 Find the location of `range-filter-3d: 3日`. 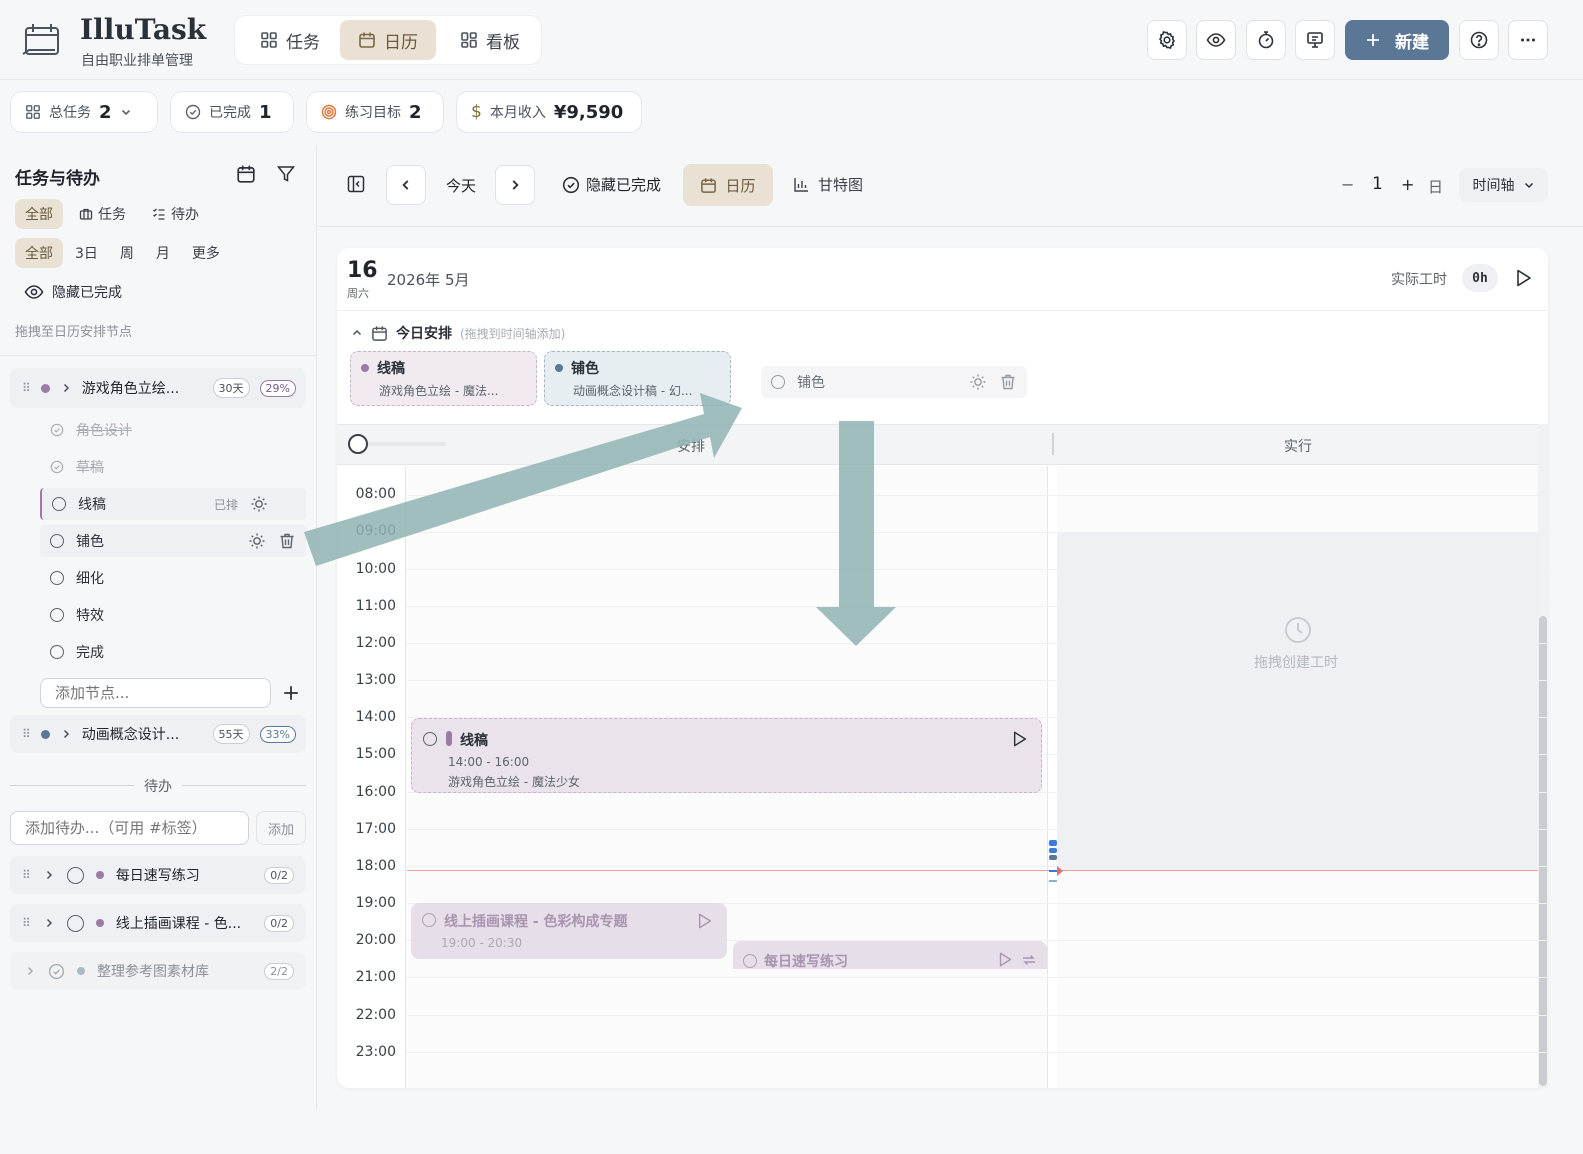

range-filter-3d: 3日 is located at coordinates (86, 253).